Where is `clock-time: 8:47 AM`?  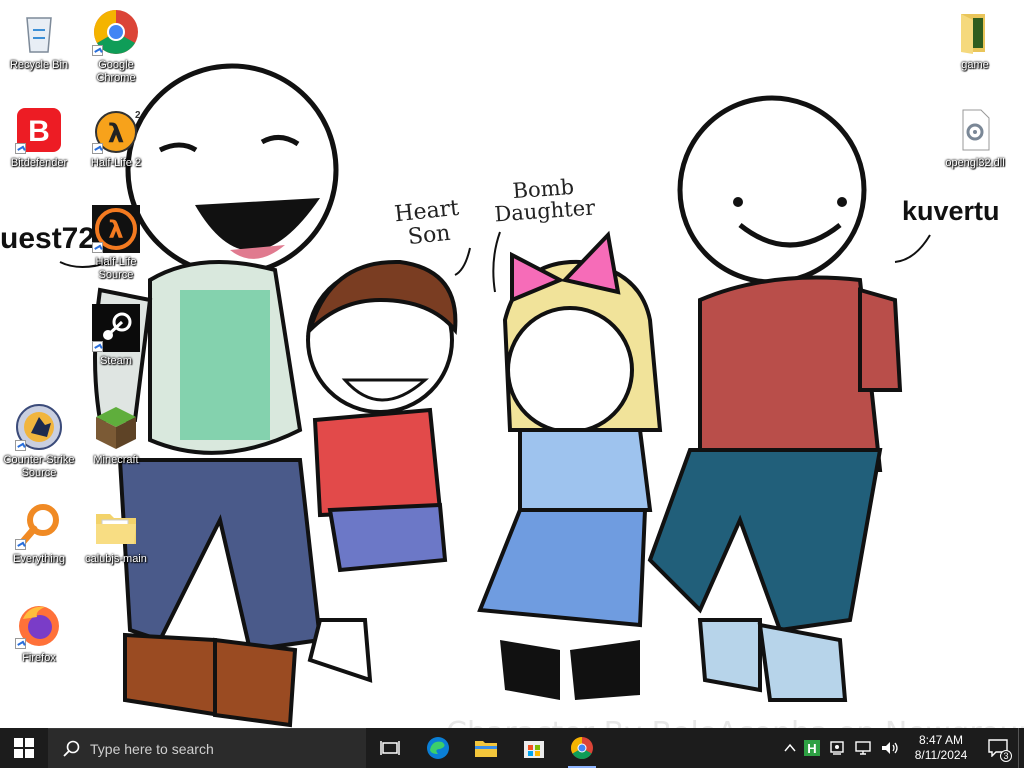 clock-time: 8:47 AM is located at coordinates (941, 740).